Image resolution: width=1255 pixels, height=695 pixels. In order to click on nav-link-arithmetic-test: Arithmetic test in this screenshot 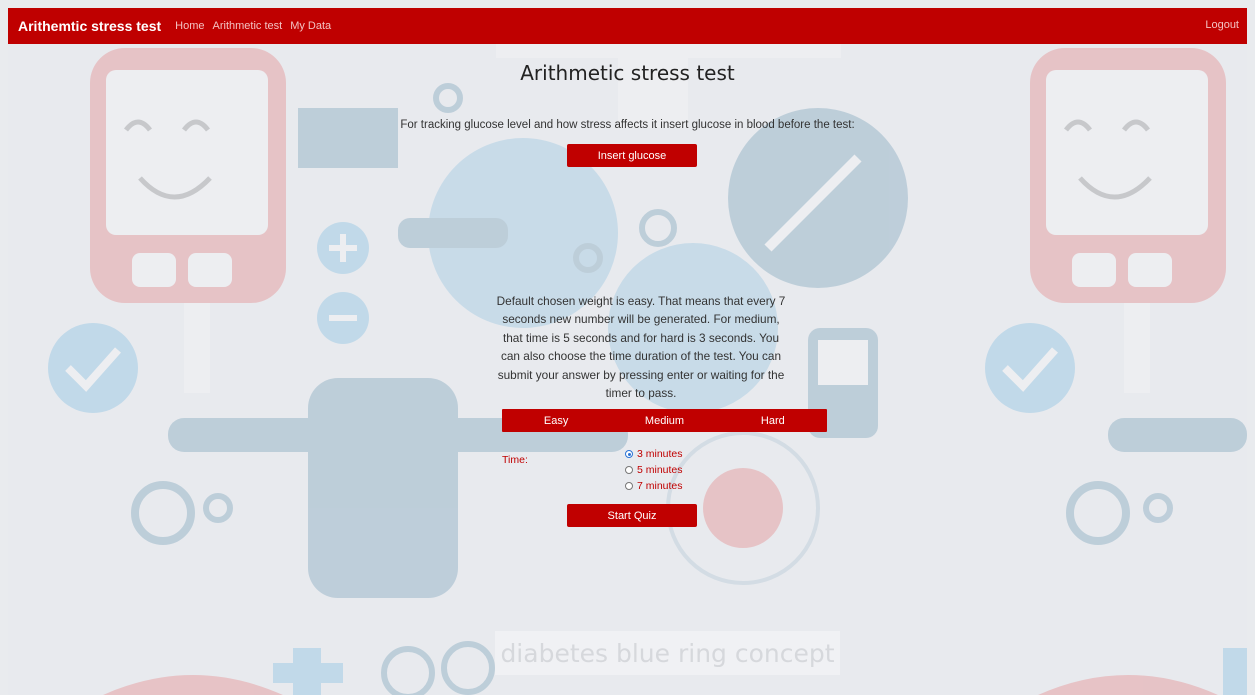, I will do `click(248, 26)`.